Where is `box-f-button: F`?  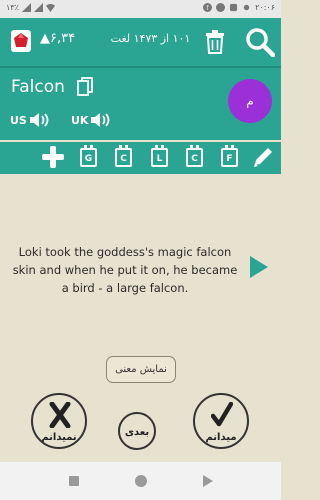 box-f-button: F is located at coordinates (229, 156).